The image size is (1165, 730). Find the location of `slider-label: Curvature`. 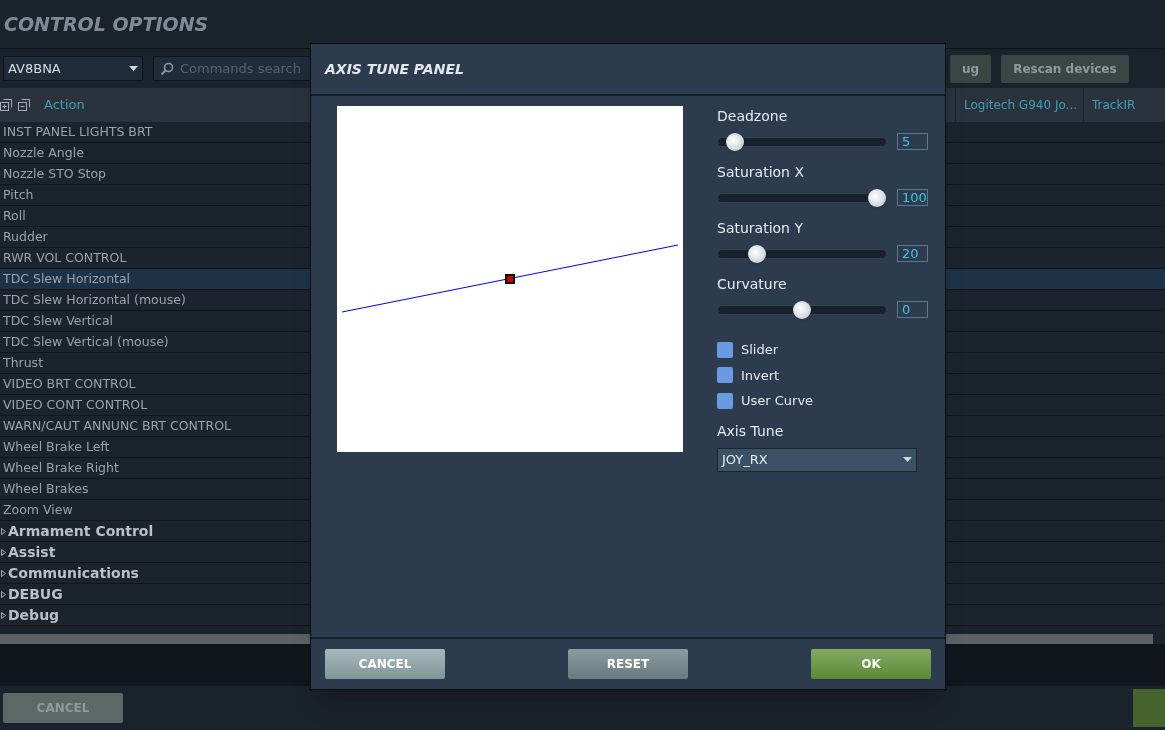

slider-label: Curvature is located at coordinates (752, 284).